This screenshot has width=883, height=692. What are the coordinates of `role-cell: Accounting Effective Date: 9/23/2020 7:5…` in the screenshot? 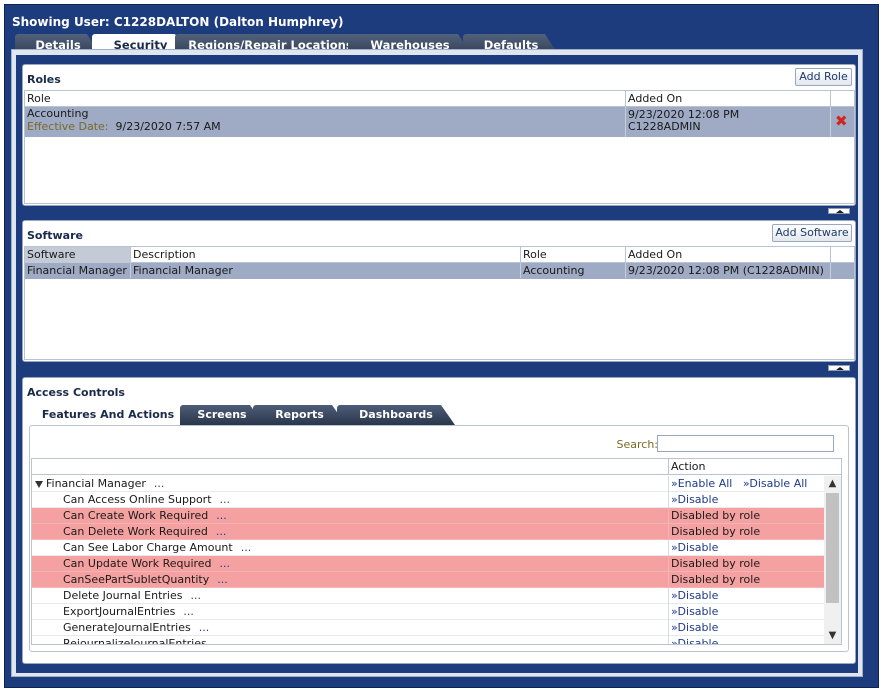 It's located at (325, 122).